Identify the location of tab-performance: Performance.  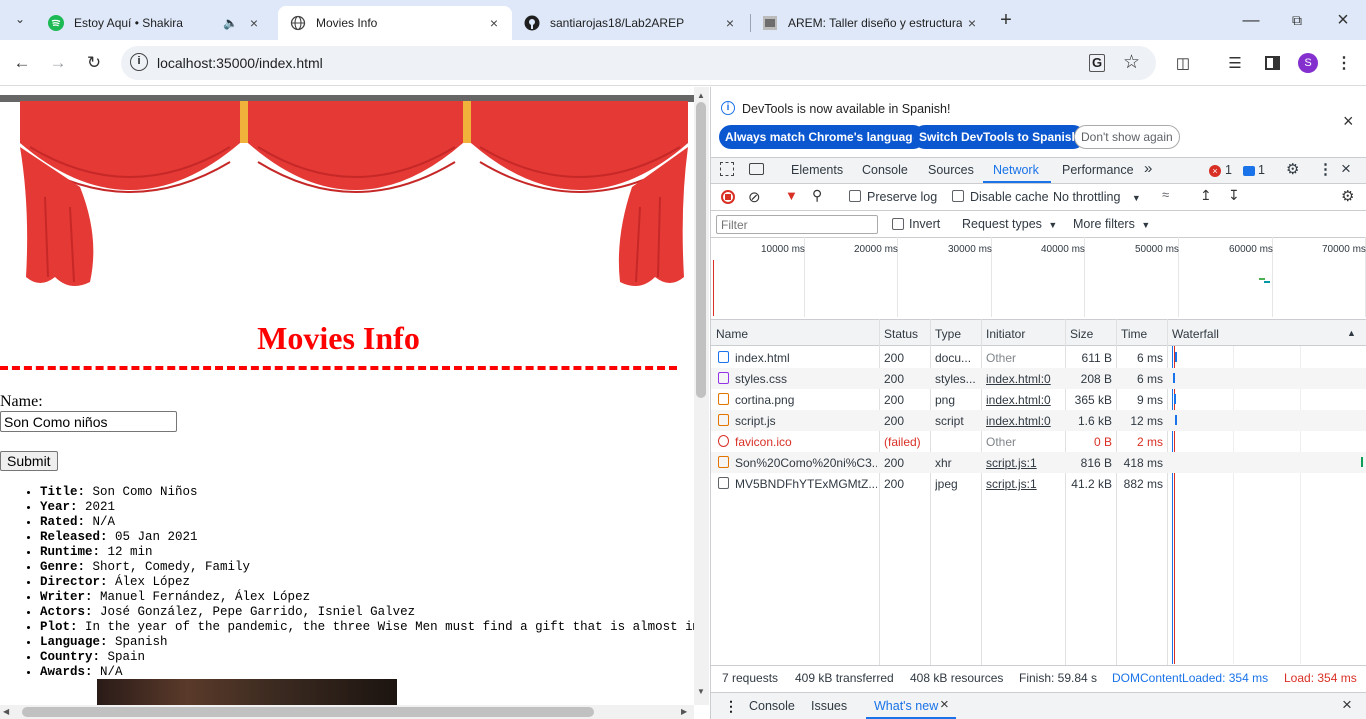
(1098, 170).